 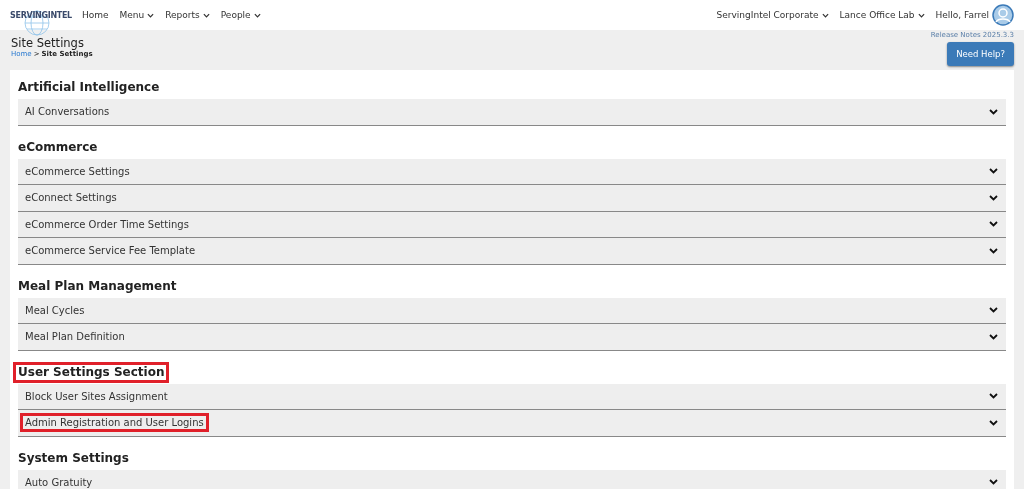 What do you see at coordinates (962, 15) in the screenshot?
I see `greeting-text: Hello, Farrel` at bounding box center [962, 15].